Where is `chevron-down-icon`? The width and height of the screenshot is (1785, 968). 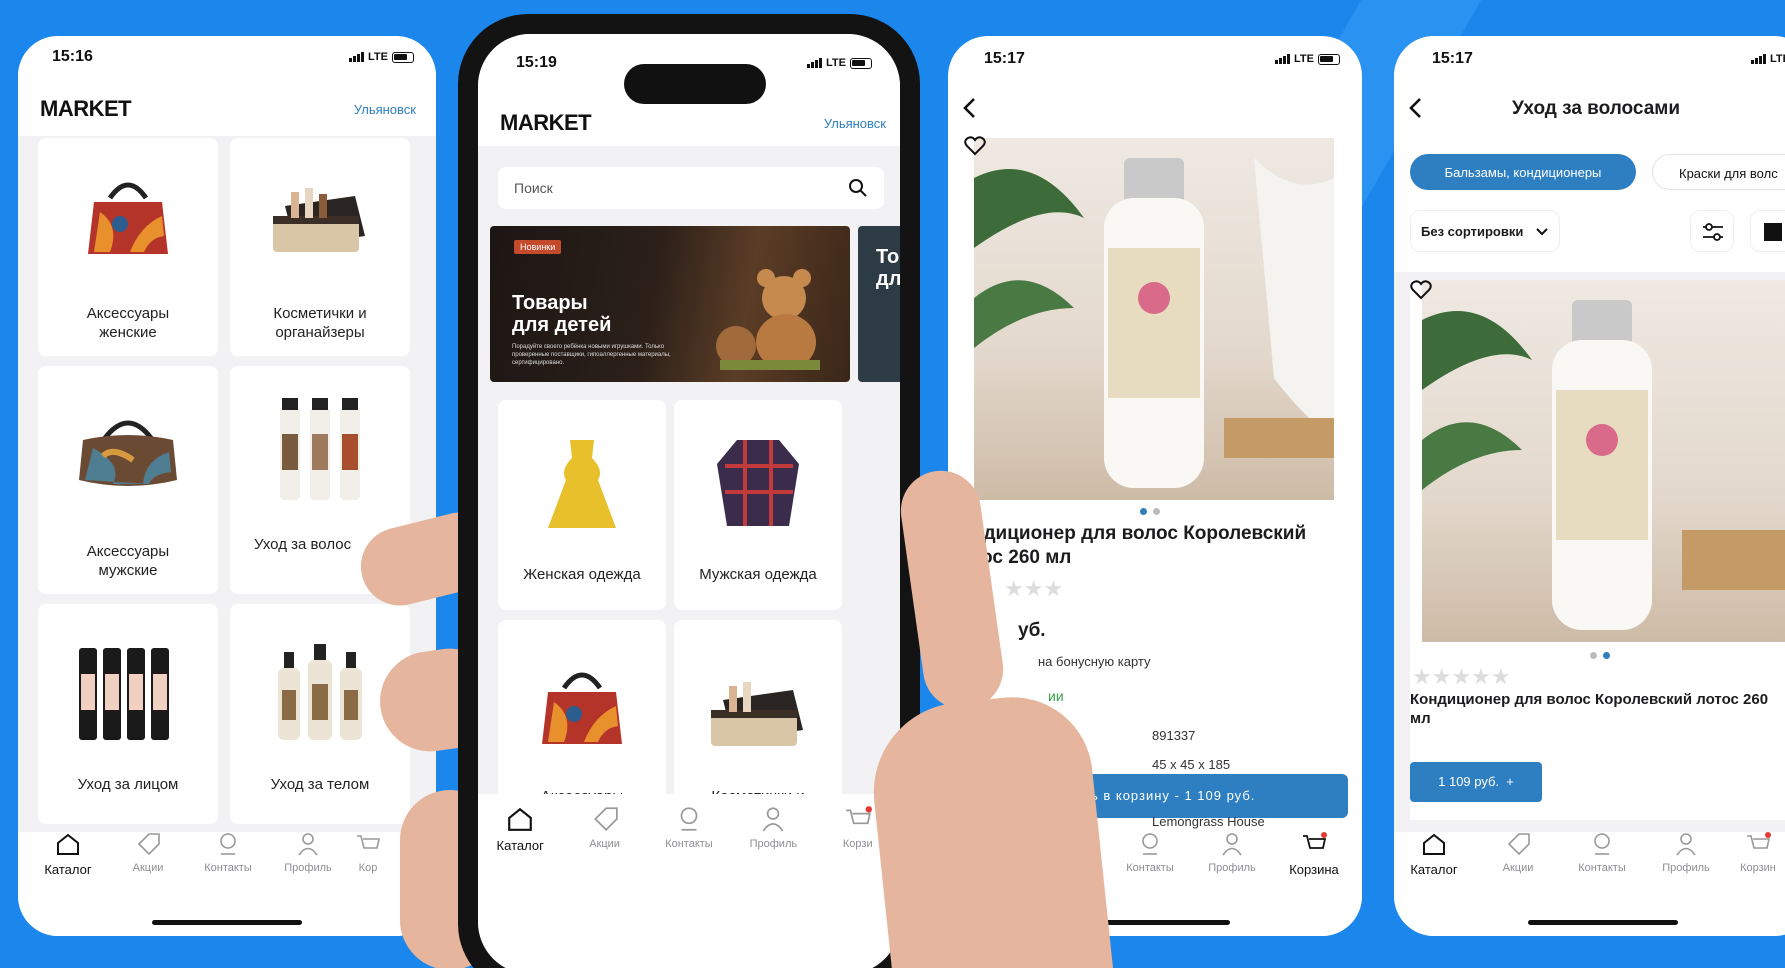
chevron-down-icon is located at coordinates (1542, 232).